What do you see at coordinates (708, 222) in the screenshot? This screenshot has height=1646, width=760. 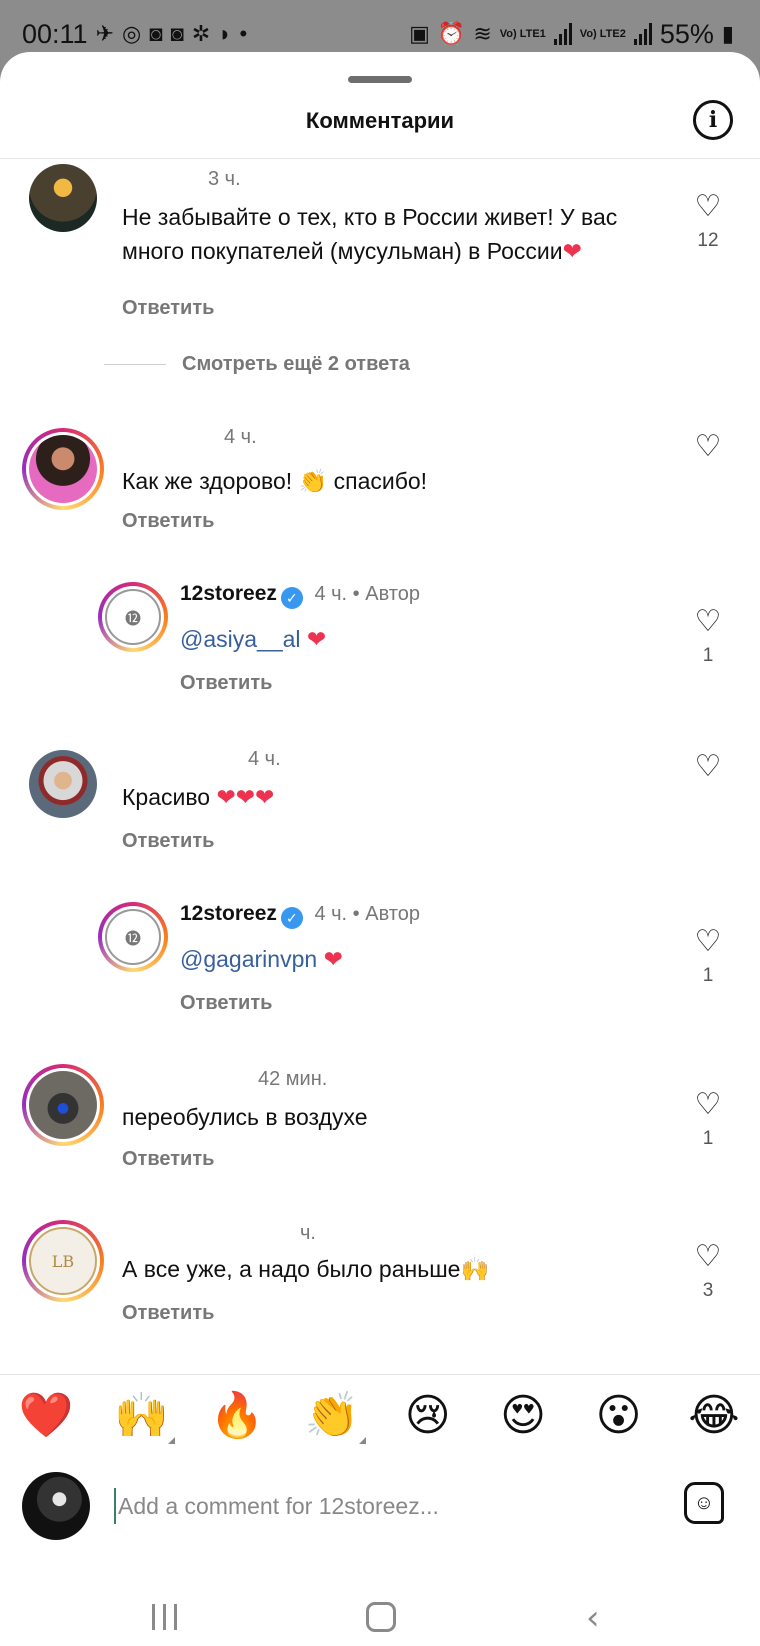 I see `like-button: ♡ 12` at bounding box center [708, 222].